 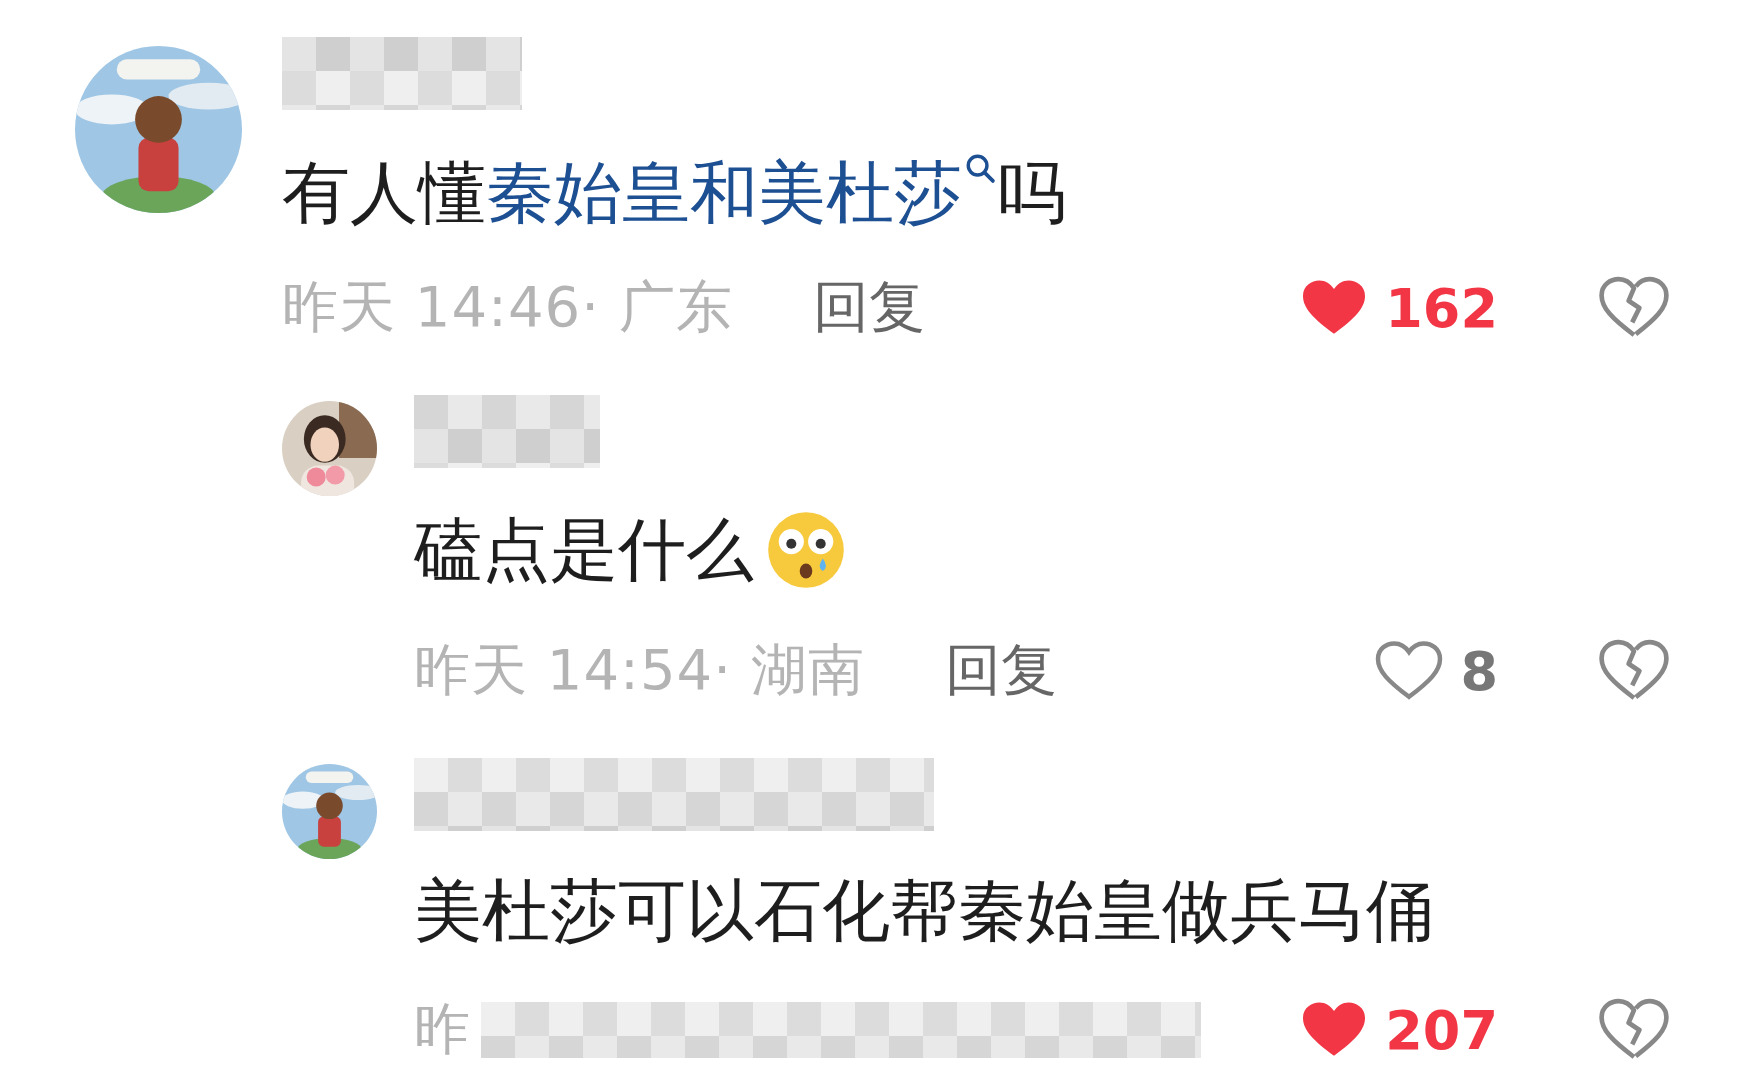 I want to click on like-count: 207, so click(x=1441, y=1030).